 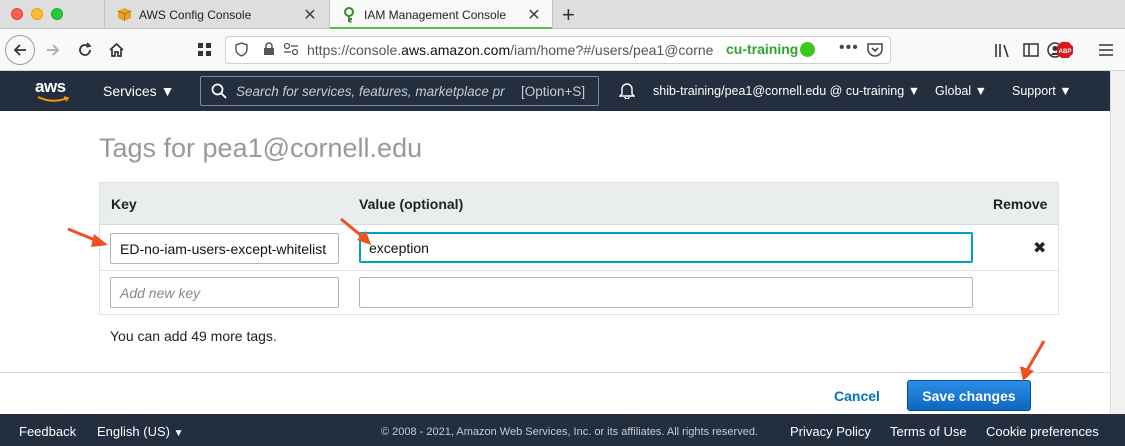 I want to click on library-icon, so click(x=1003, y=50).